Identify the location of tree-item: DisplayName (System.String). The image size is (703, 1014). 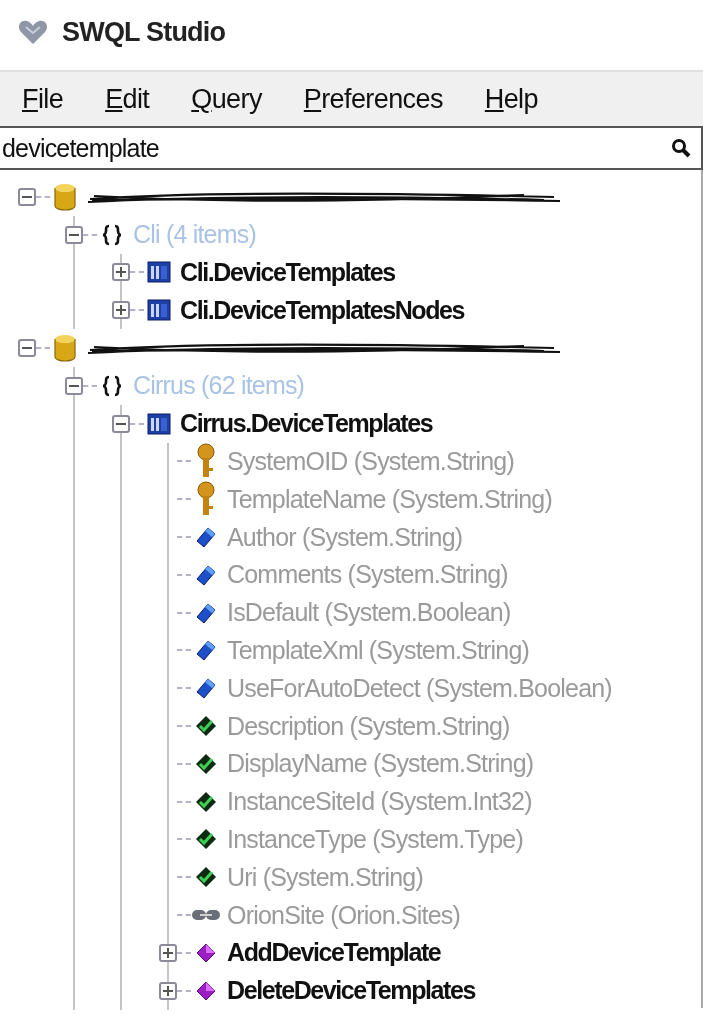
(380, 764).